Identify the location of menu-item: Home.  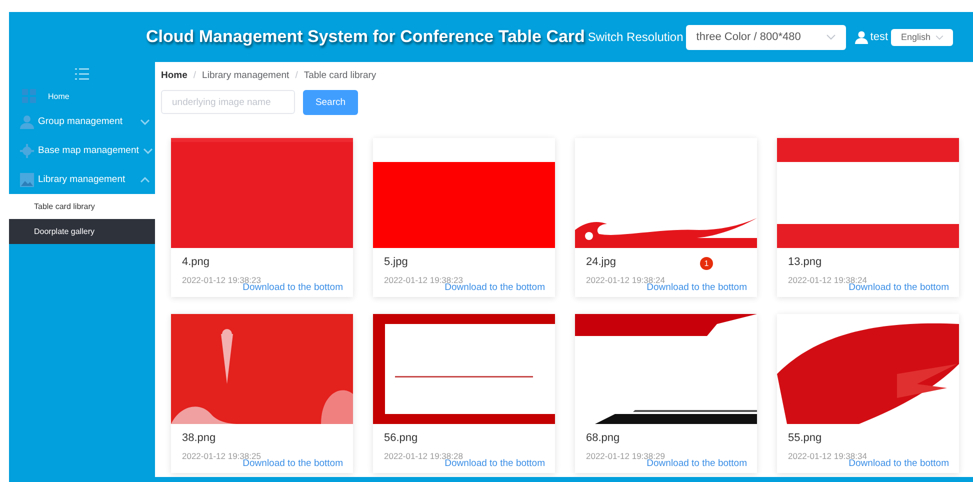
(82, 96).